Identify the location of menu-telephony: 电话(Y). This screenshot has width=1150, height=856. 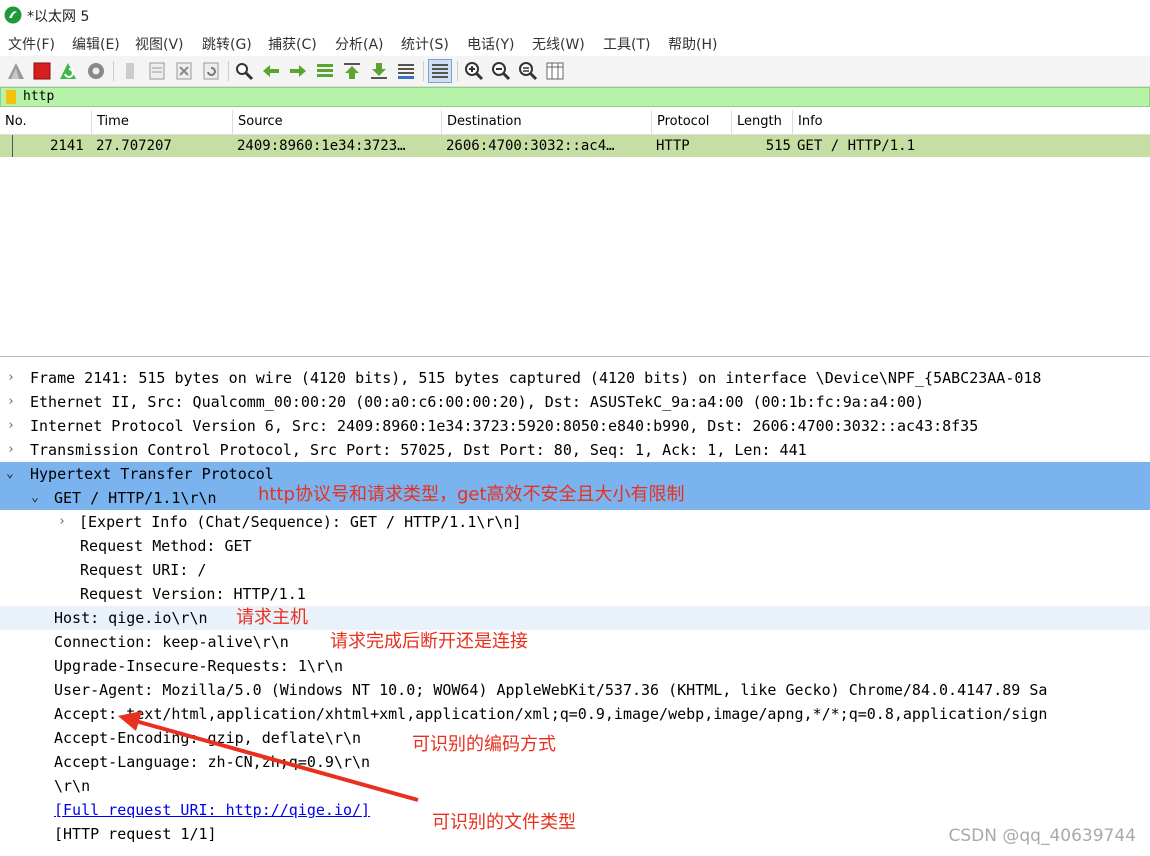
(490, 44).